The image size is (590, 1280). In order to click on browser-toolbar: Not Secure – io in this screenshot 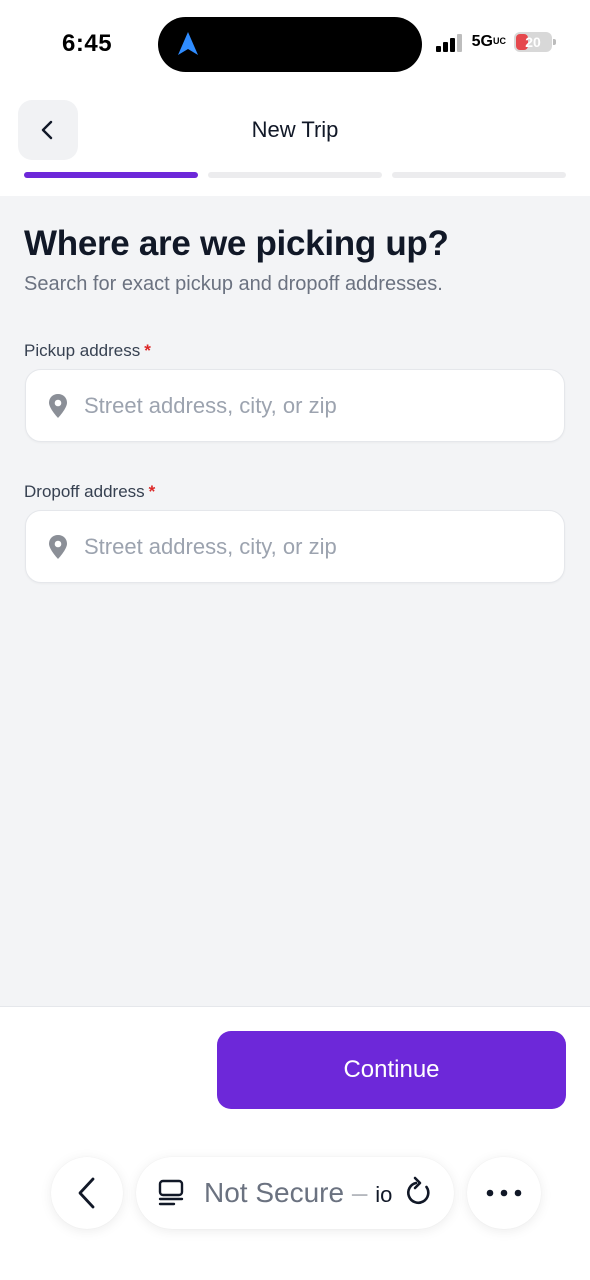, I will do `click(295, 1193)`.